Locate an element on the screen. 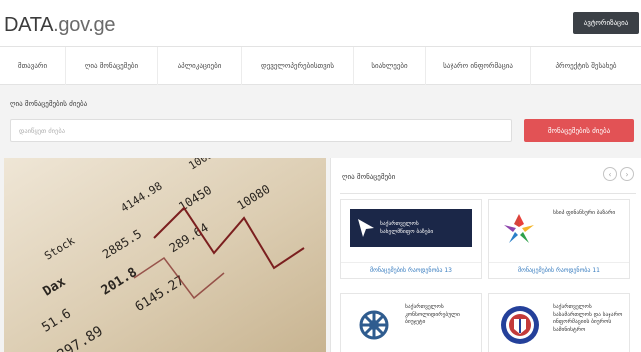  dataset-count-link: მონაცემების რაოდენობა 13 is located at coordinates (411, 270).